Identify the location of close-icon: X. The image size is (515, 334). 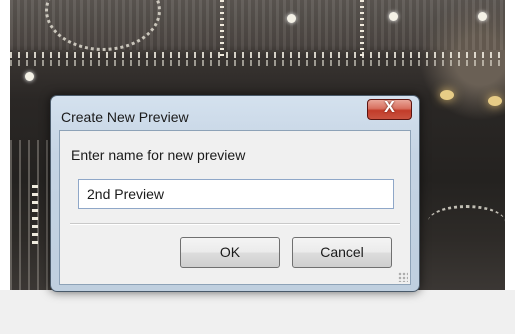
(389, 107).